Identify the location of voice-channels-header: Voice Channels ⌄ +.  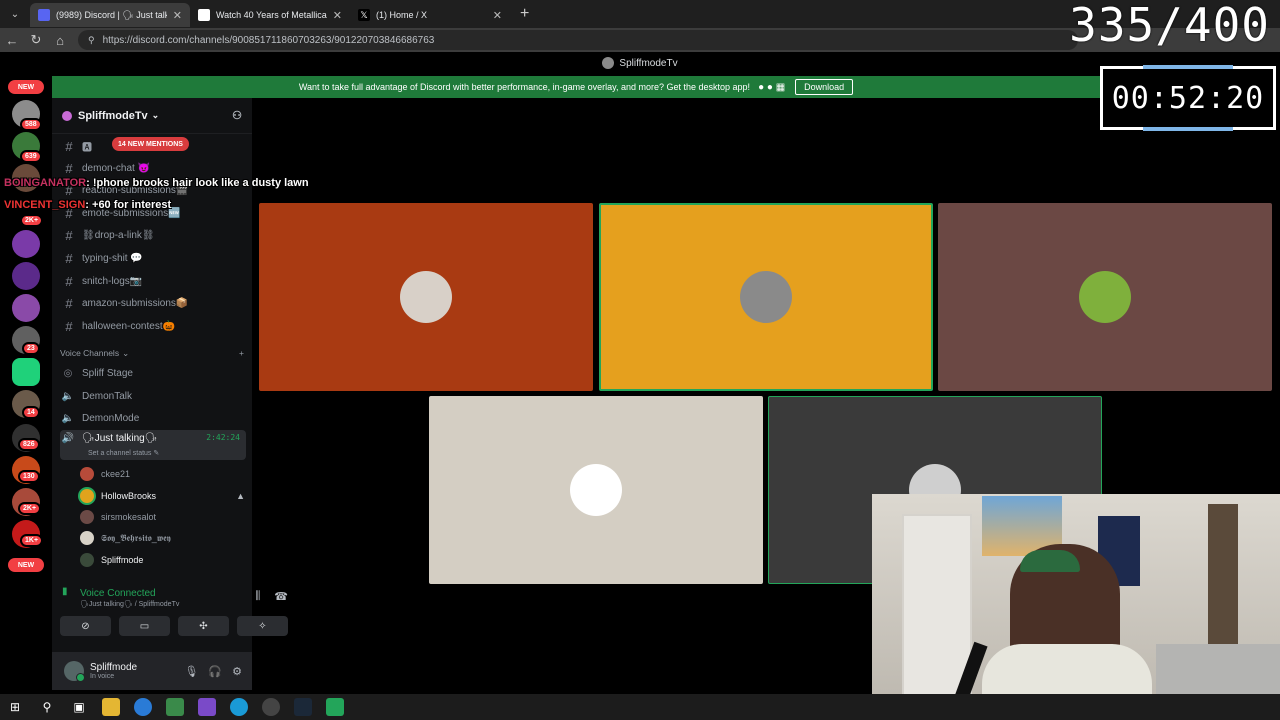
(152, 353).